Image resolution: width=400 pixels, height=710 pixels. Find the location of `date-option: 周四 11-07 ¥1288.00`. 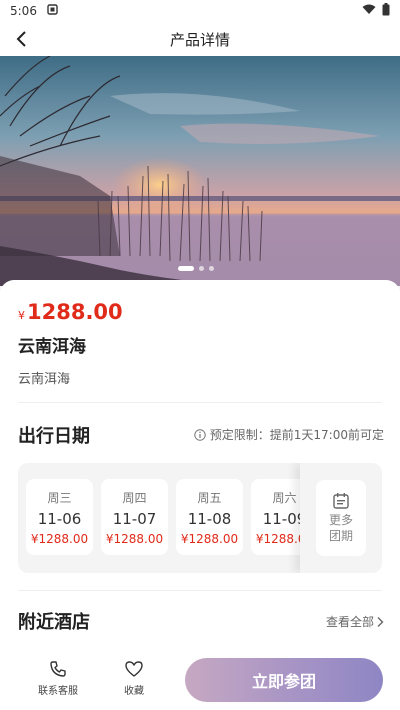

date-option: 周四 11-07 ¥1288.00 is located at coordinates (134, 517).